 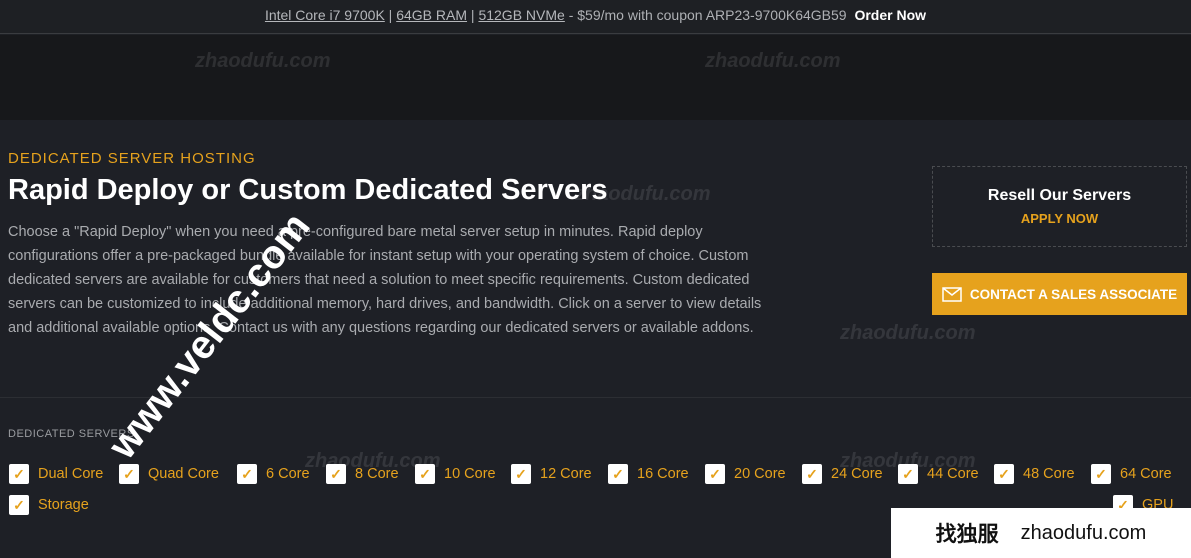 I want to click on filter-label: 20 Core, so click(x=760, y=474).